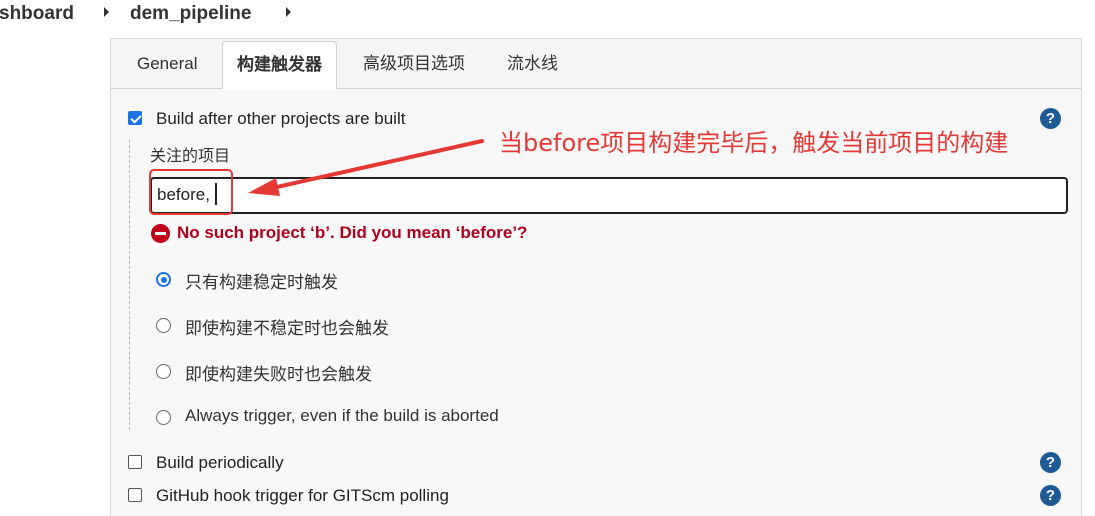  What do you see at coordinates (261, 280) in the screenshot?
I see `radio-label-stable: 只有构建稳定时触发` at bounding box center [261, 280].